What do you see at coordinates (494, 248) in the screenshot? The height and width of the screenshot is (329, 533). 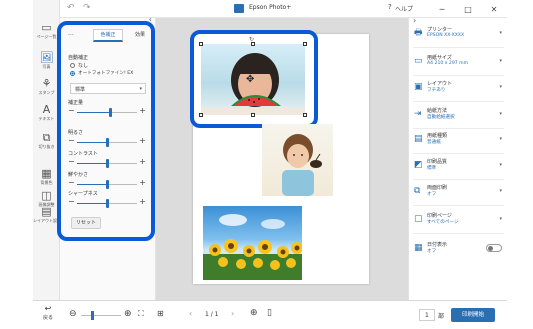 I see `date-toggle` at bounding box center [494, 248].